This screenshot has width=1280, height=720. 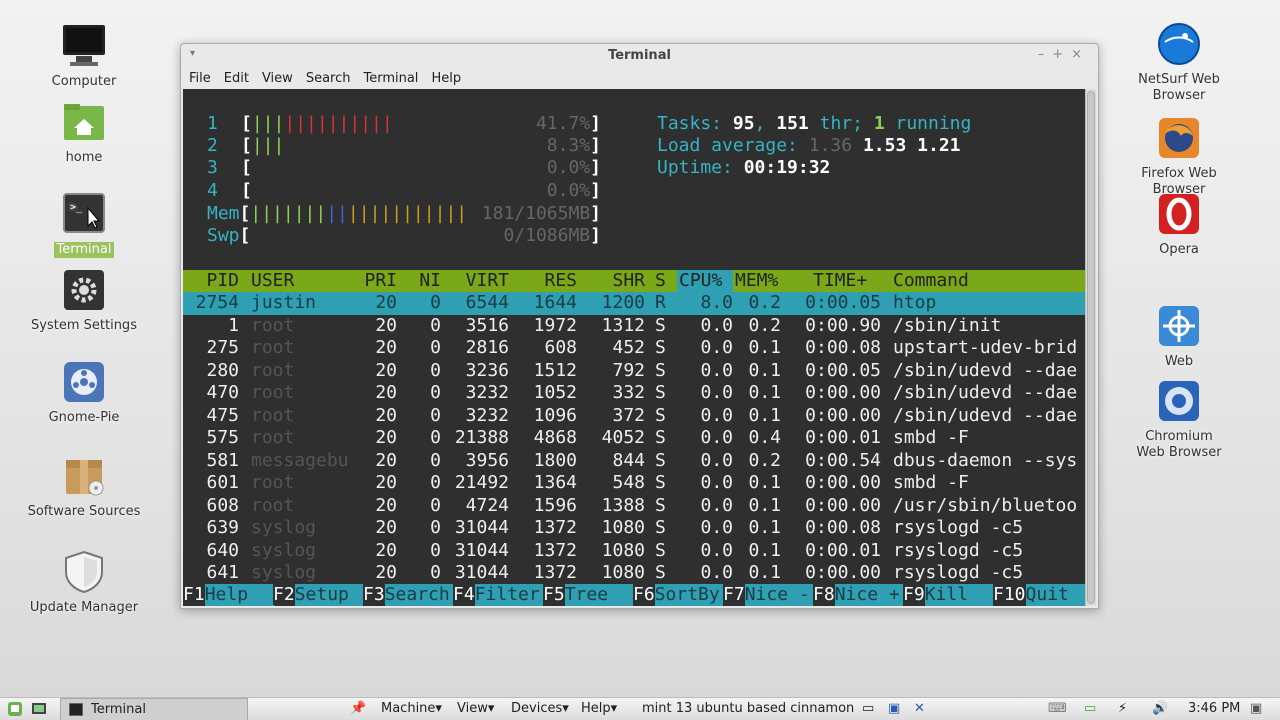 I want to click on desktop-icon-label: Opera, so click(x=1179, y=249).